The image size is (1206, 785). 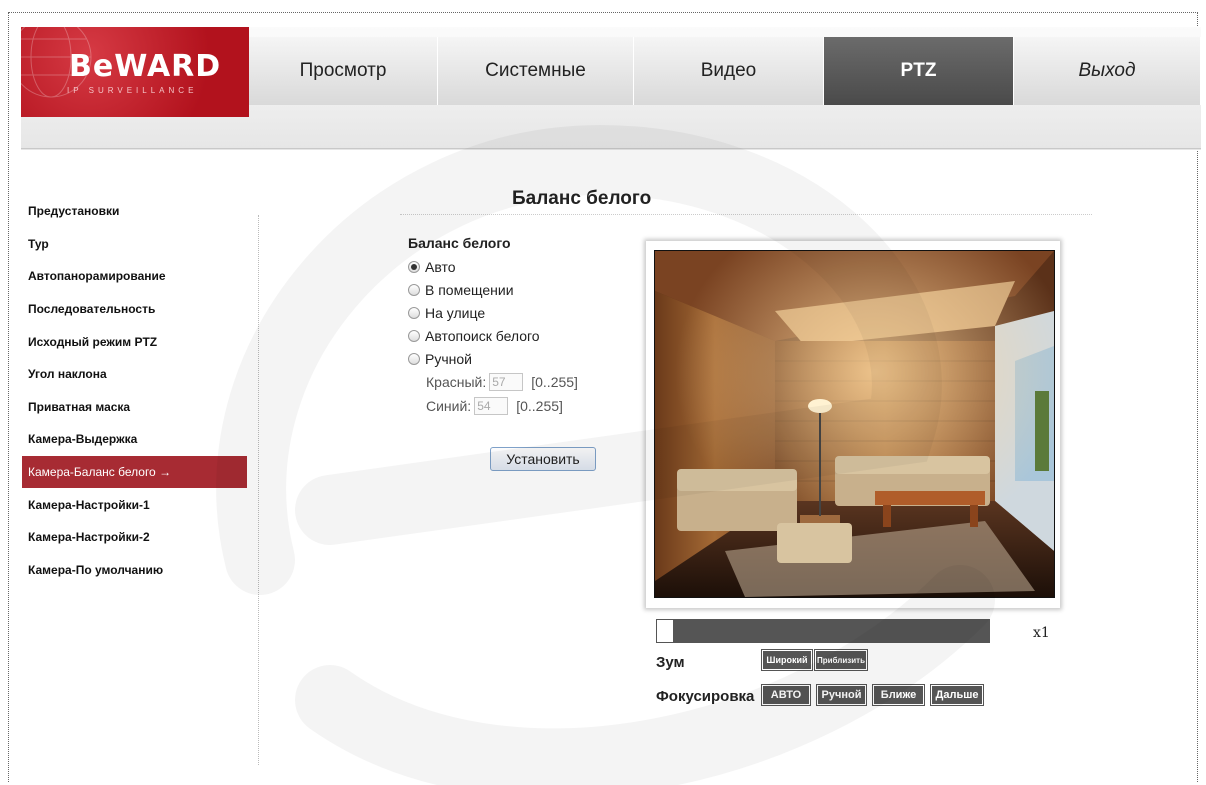 I want to click on nav-video-label: Видео, so click(x=728, y=70).